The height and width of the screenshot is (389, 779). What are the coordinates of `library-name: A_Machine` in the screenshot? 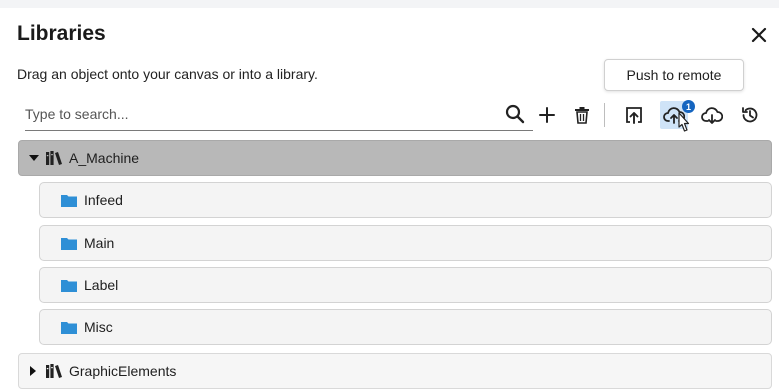 It's located at (104, 158).